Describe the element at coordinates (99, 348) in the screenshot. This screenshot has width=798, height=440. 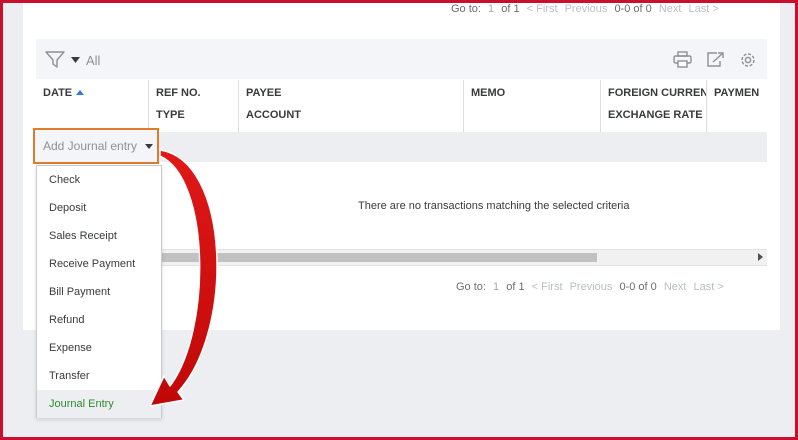
I see `menu-item-expense: Expense` at that location.